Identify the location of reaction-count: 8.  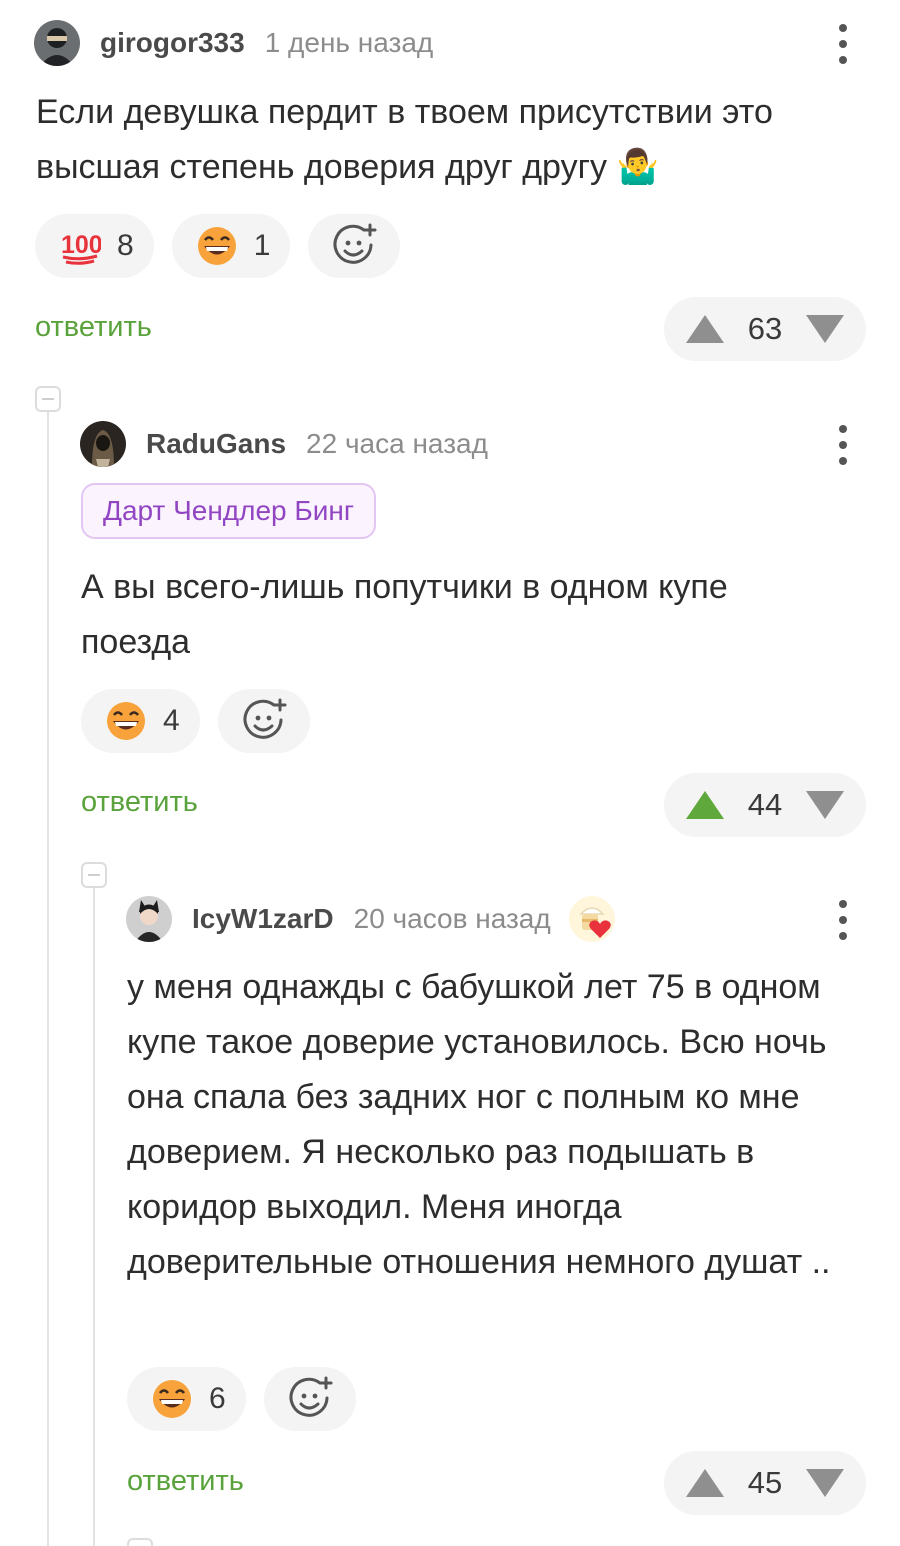
(125, 245).